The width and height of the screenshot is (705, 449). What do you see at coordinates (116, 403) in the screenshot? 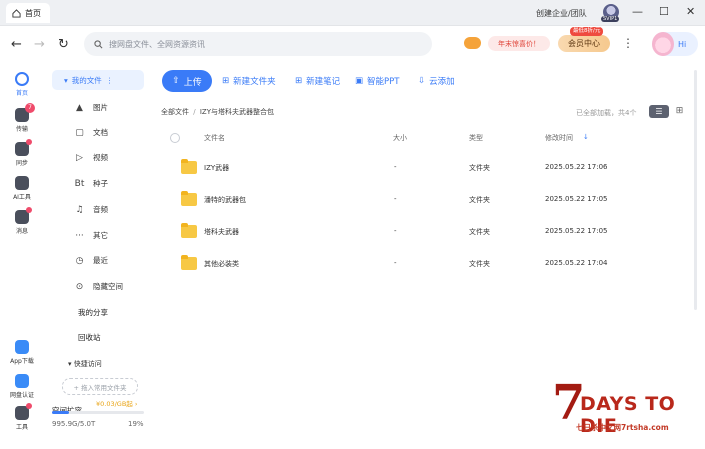
I see `storage-price: ¥0.03/GB起 ›` at bounding box center [116, 403].